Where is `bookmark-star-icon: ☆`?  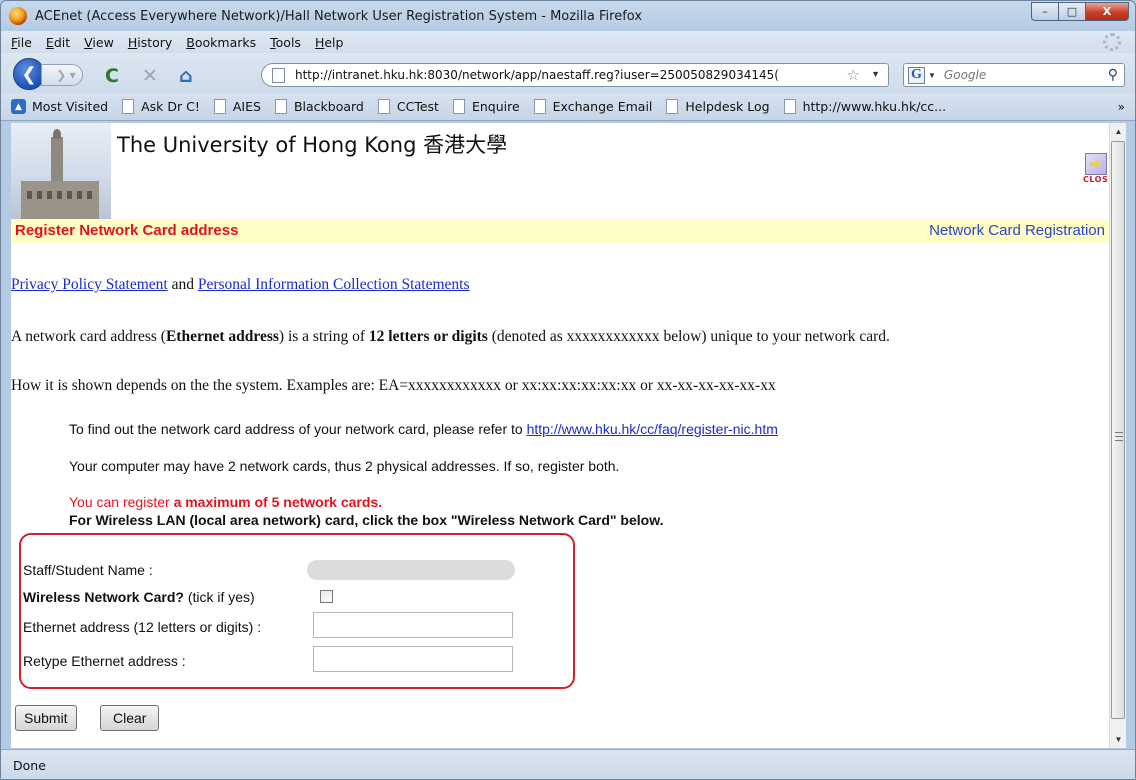 bookmark-star-icon: ☆ is located at coordinates (853, 75).